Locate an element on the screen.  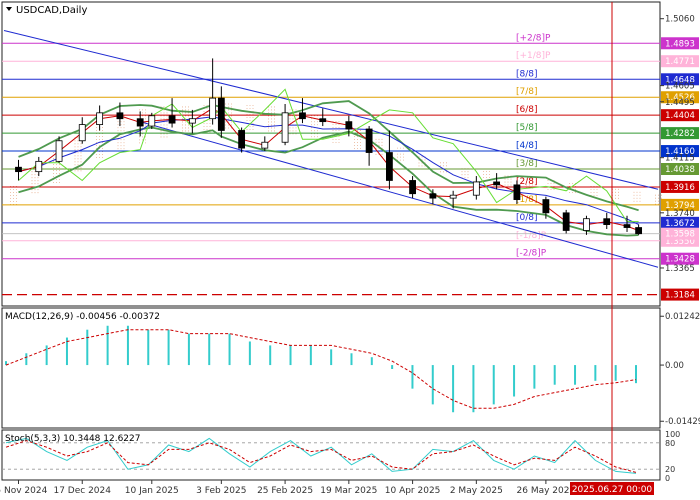
murrey-level-label: [+1/8]P is located at coordinates (533, 56).